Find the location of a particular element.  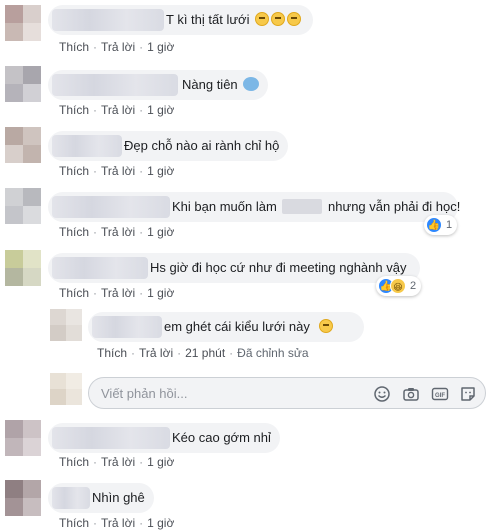

reaction-summary: 👍 1 is located at coordinates (441, 225).